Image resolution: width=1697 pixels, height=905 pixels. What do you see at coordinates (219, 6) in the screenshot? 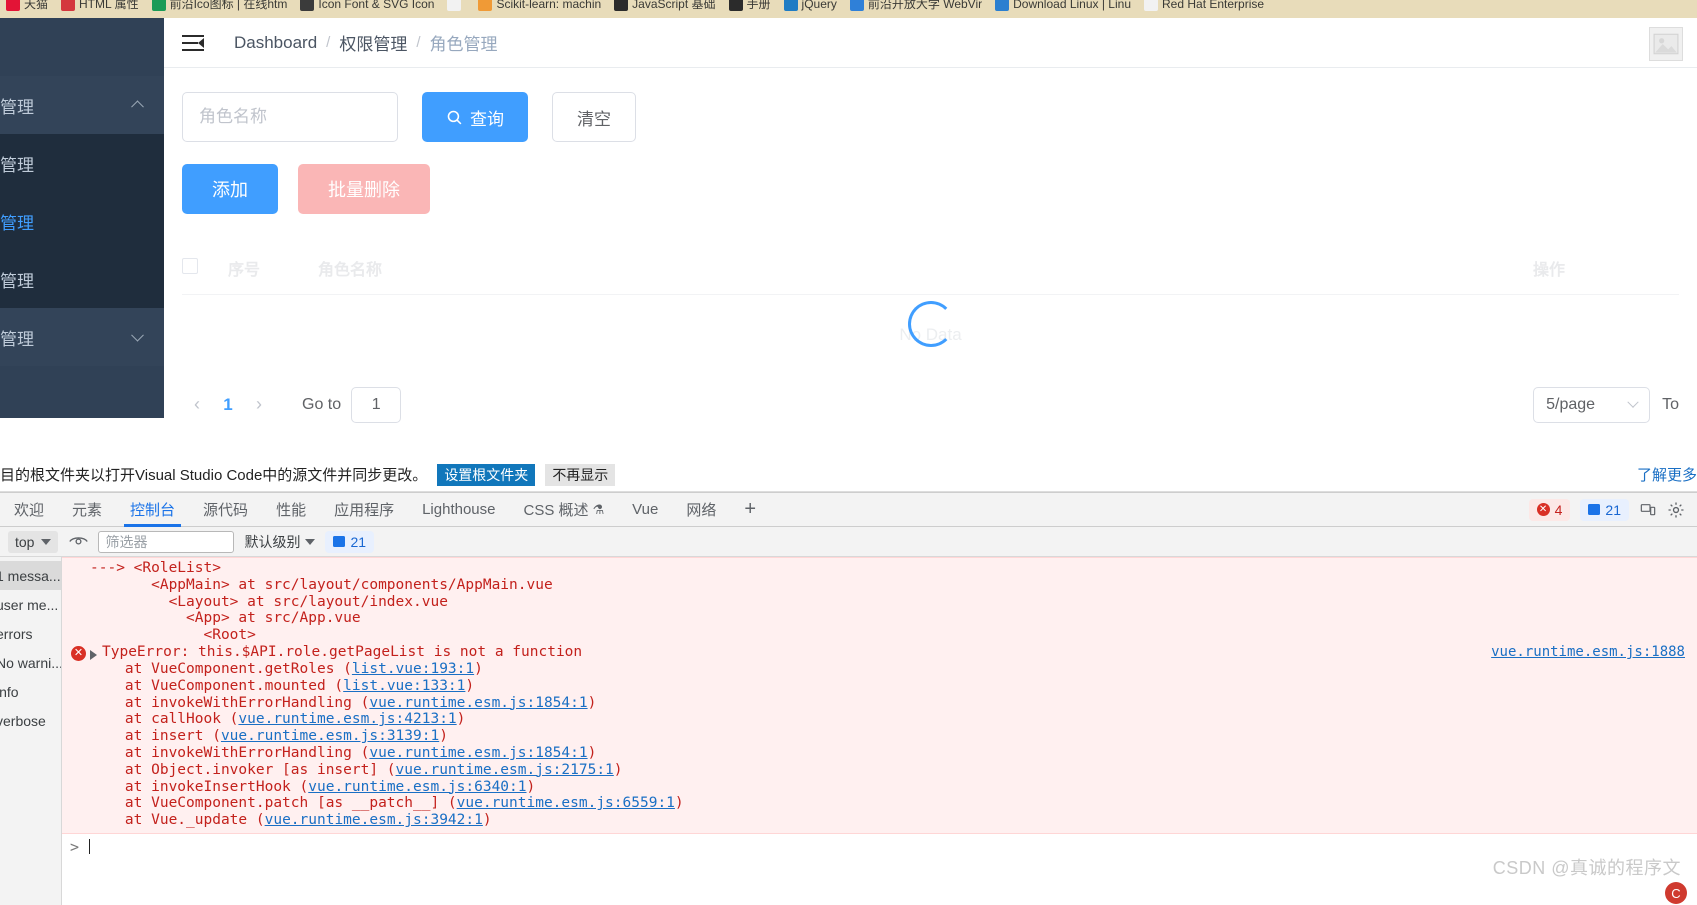
I see `bookmark-item: 前沿Ico图标 | 在线htm` at bounding box center [219, 6].